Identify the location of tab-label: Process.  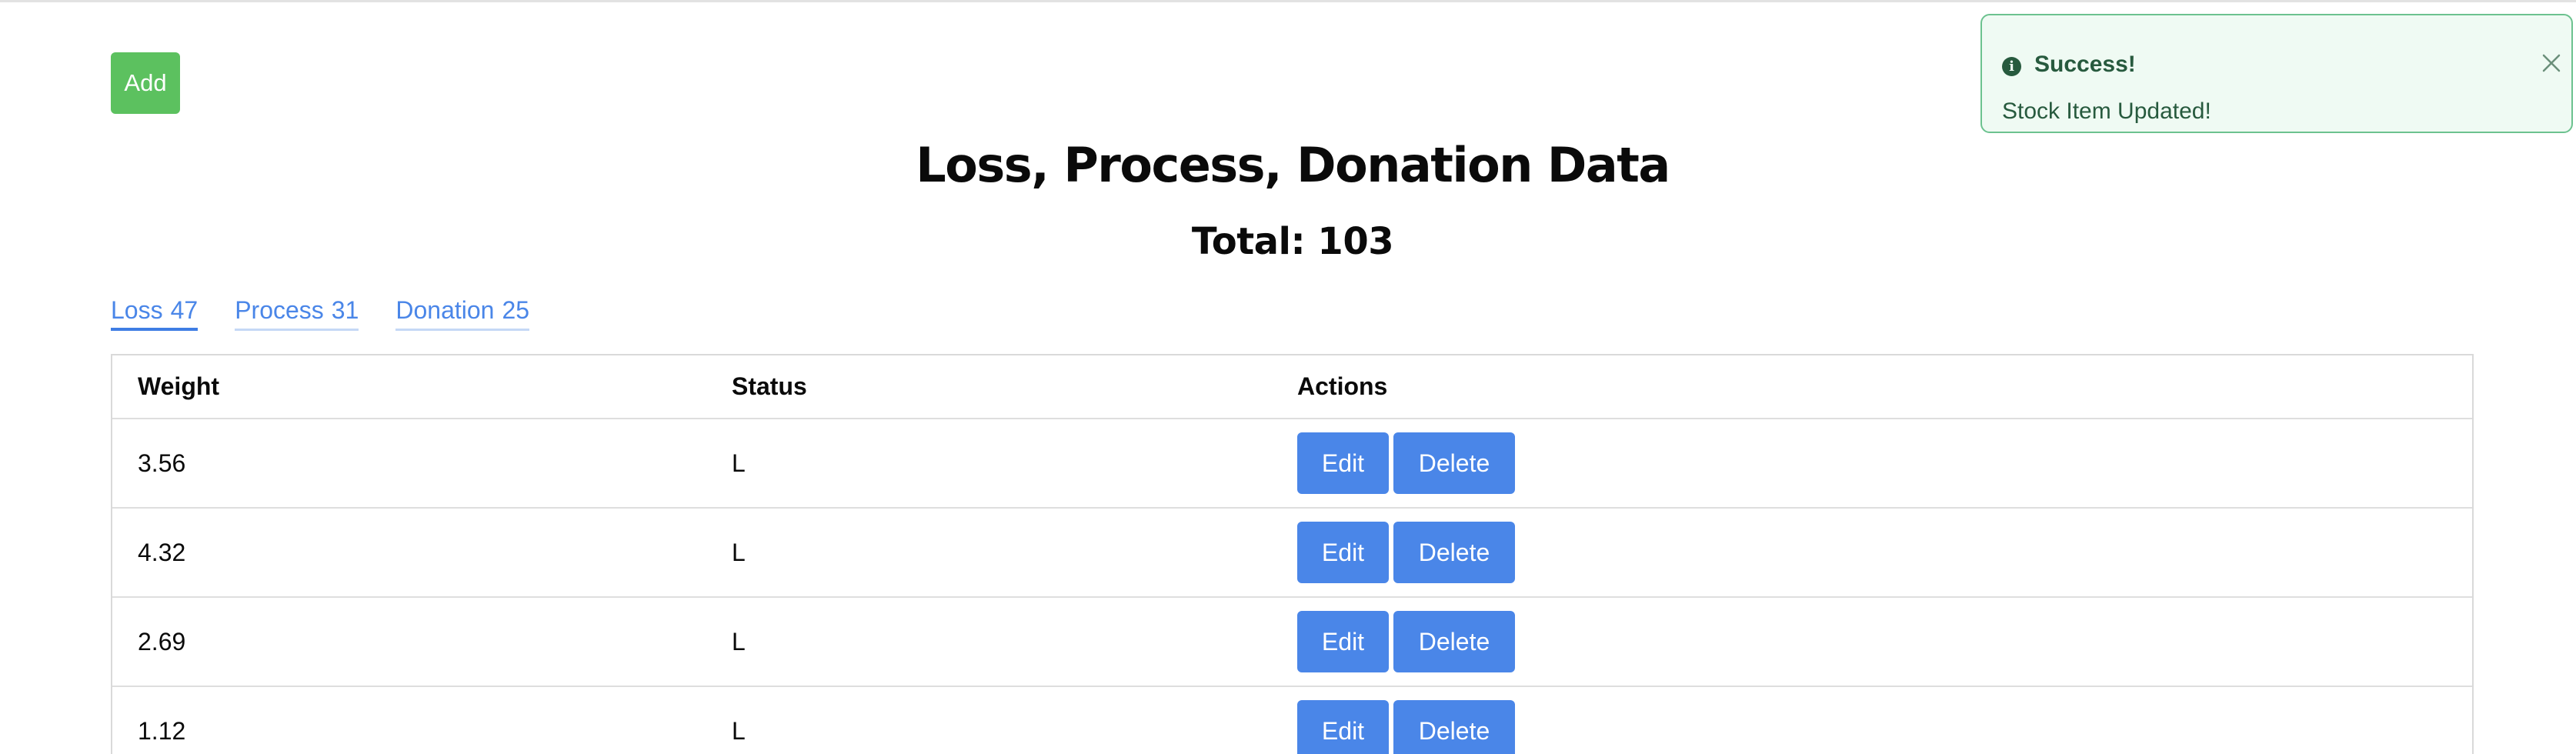
(279, 310).